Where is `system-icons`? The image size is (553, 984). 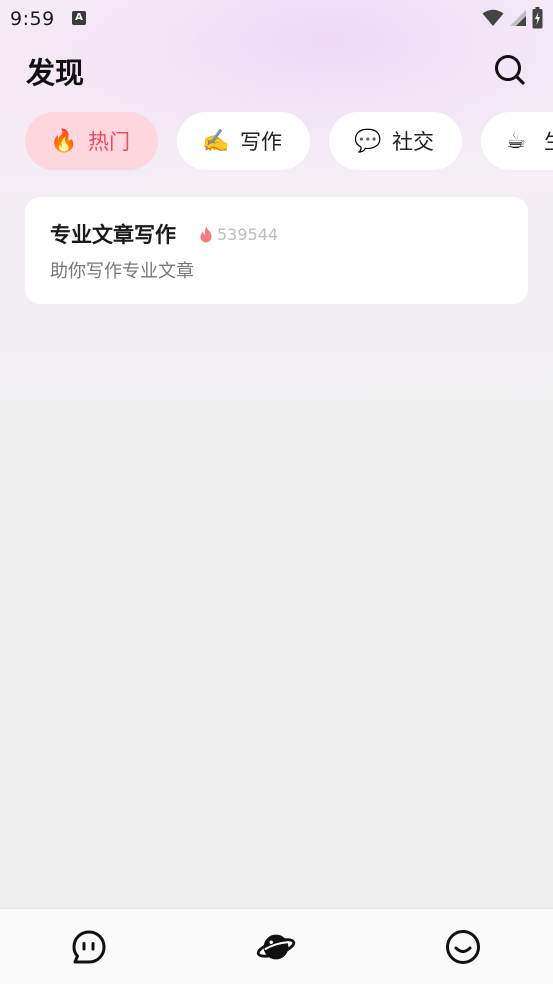
system-icons is located at coordinates (512, 18).